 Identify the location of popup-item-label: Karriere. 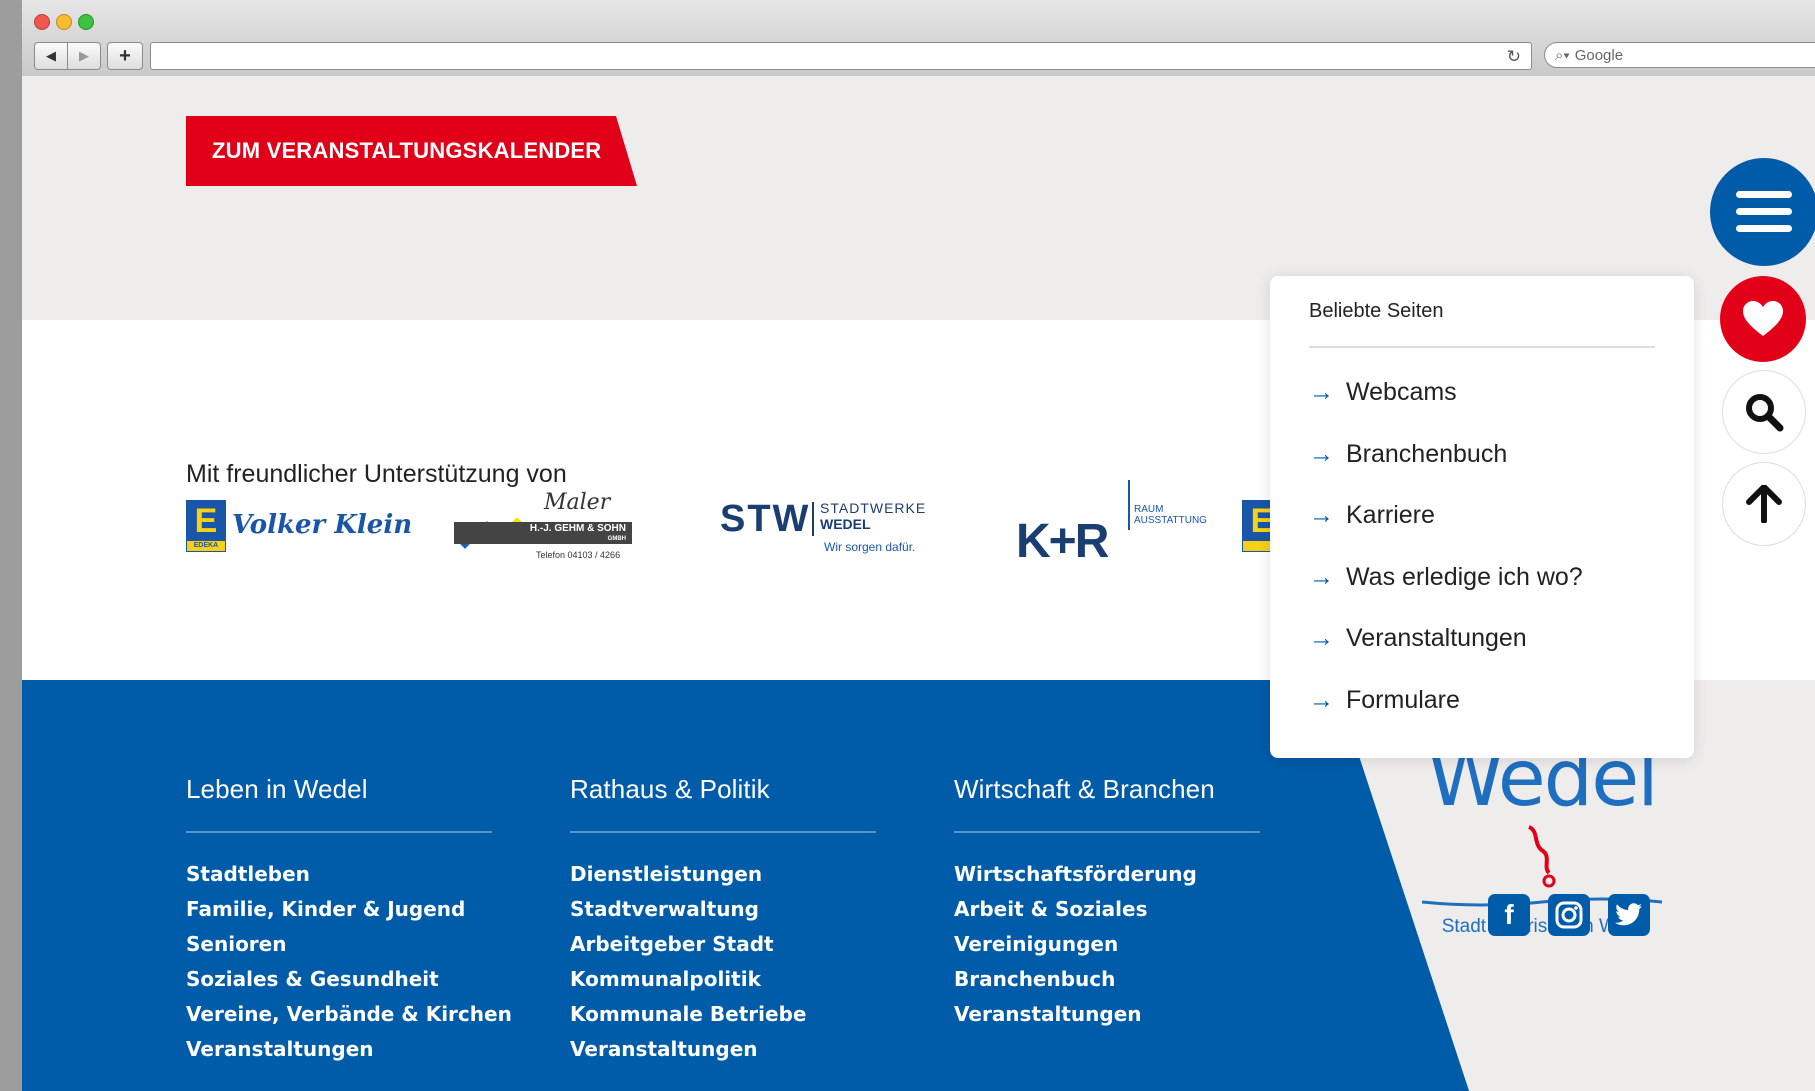
(1390, 515).